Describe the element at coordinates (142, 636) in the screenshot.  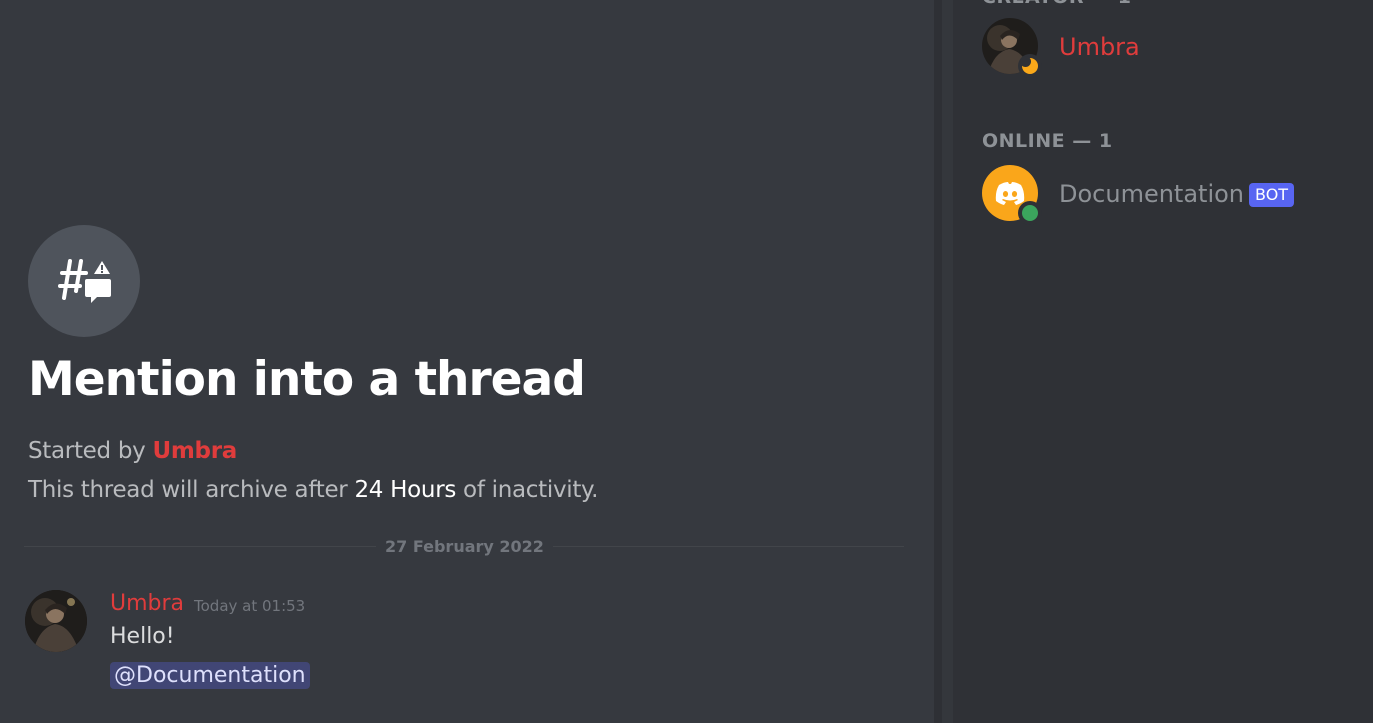
I see `message-content: Hello!` at that location.